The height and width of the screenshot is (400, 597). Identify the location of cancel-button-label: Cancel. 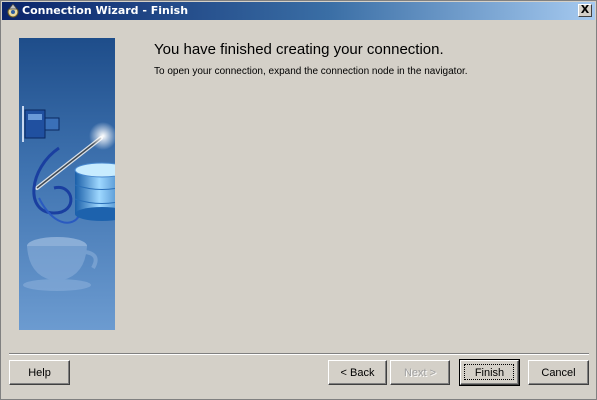
(558, 372).